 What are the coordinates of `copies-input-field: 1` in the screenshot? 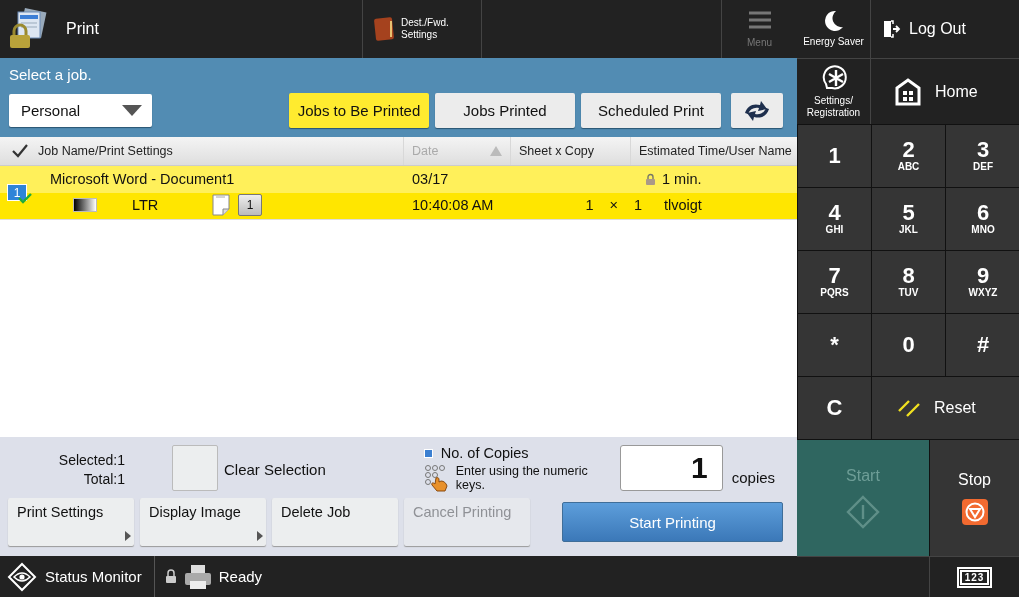 It's located at (671, 468).